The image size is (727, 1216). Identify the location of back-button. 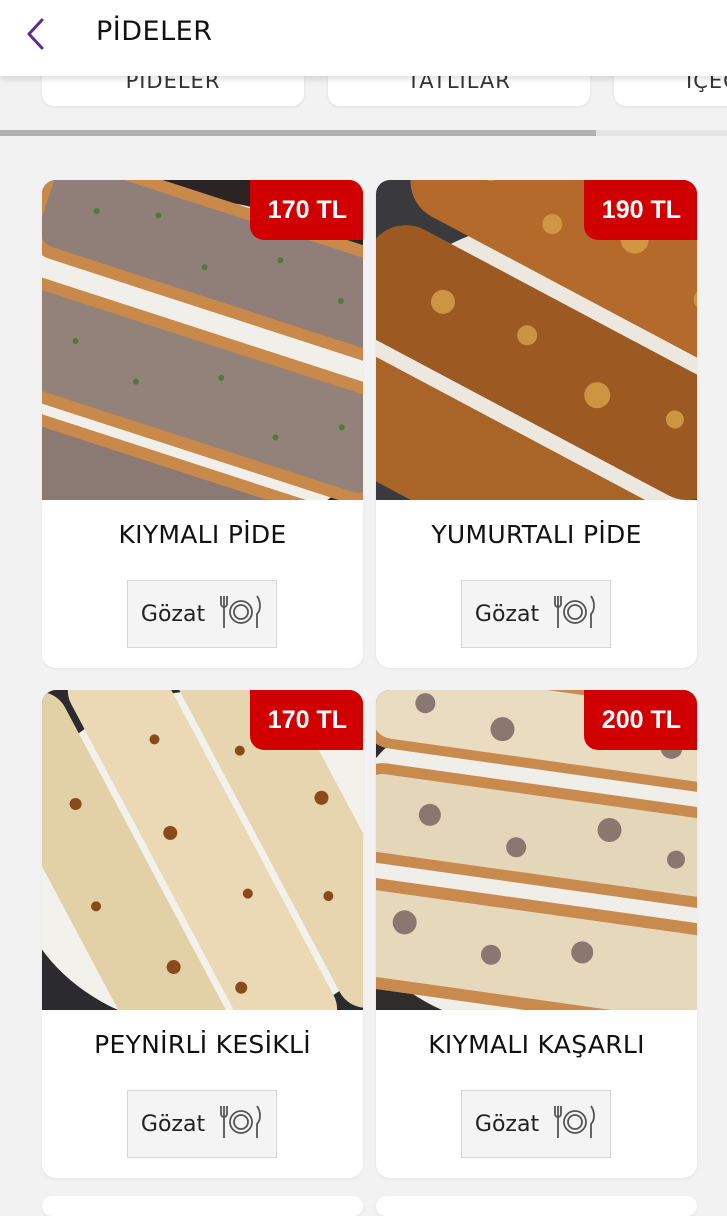
(36, 36).